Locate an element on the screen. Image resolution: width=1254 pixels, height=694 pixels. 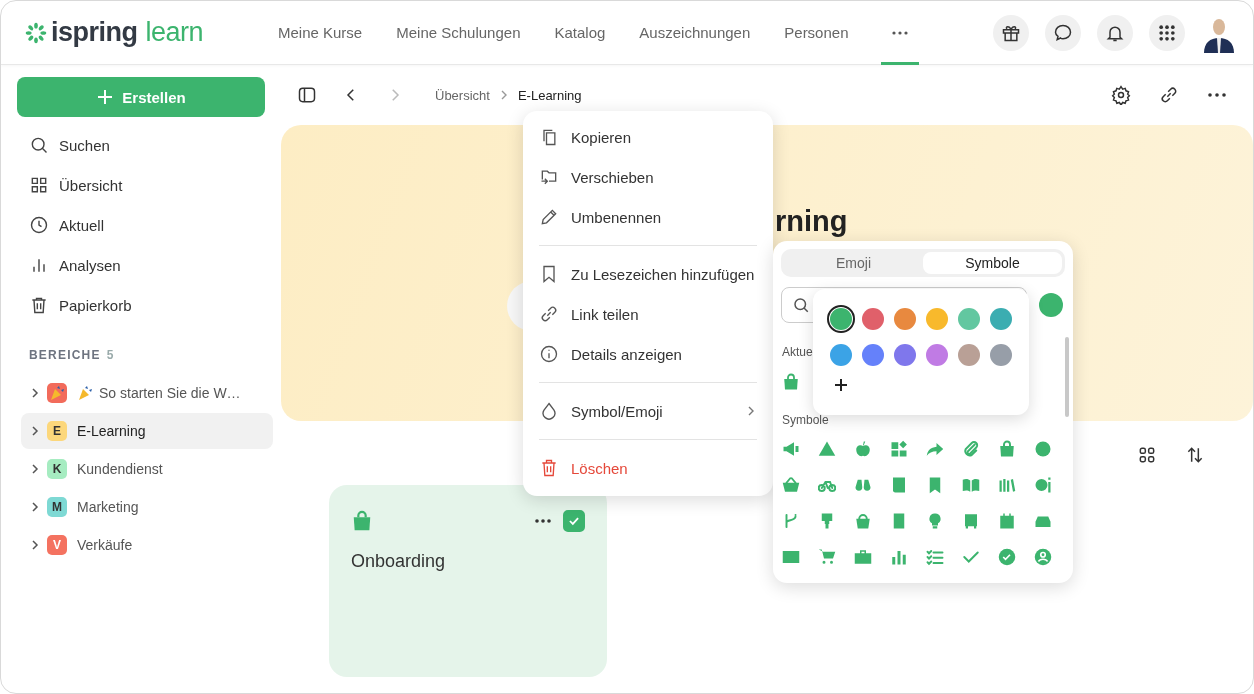
nav-link: Personen is located at coordinates (816, 33).